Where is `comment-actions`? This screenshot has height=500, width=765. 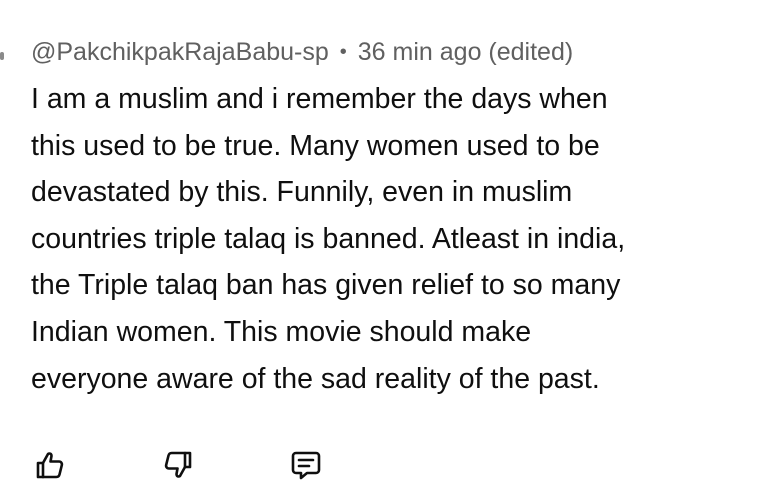 comment-actions is located at coordinates (178, 465).